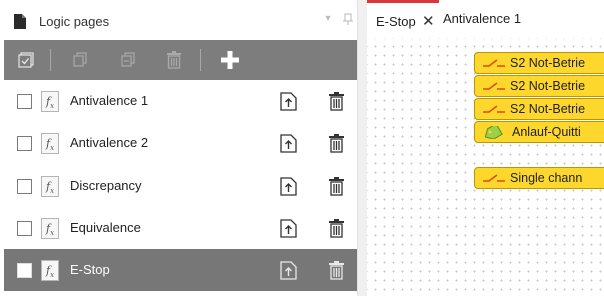 This screenshot has height=296, width=604. What do you see at coordinates (106, 185) in the screenshot?
I see `list-item-label: Discrepancy` at bounding box center [106, 185].